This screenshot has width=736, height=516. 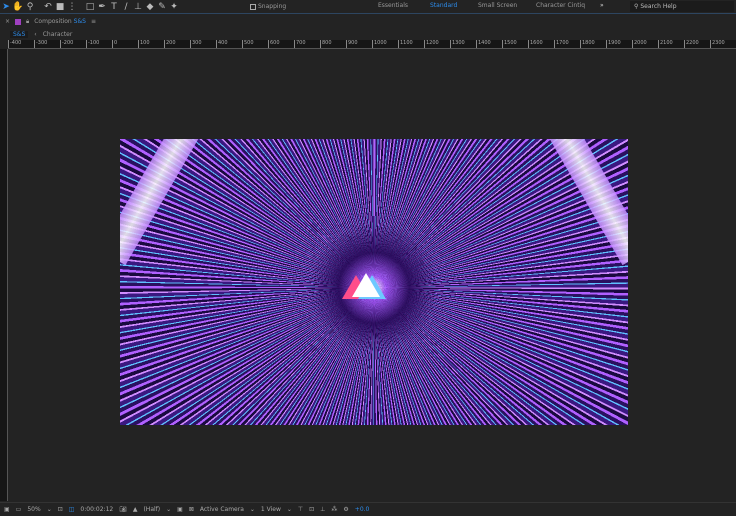 What do you see at coordinates (613, 44) in the screenshot?
I see `ruler-tick-label: 1900` at bounding box center [613, 44].